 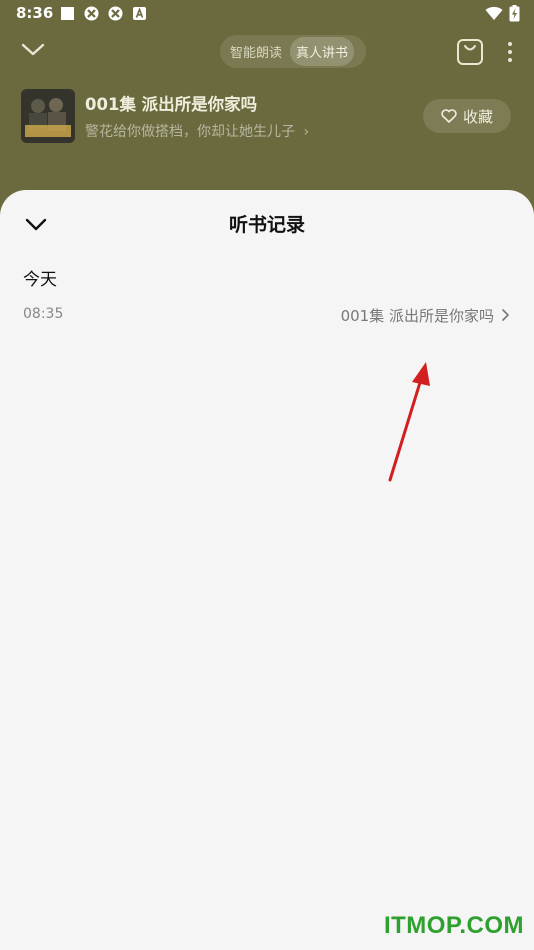 I want to click on notification-icons, so click(x=103, y=13).